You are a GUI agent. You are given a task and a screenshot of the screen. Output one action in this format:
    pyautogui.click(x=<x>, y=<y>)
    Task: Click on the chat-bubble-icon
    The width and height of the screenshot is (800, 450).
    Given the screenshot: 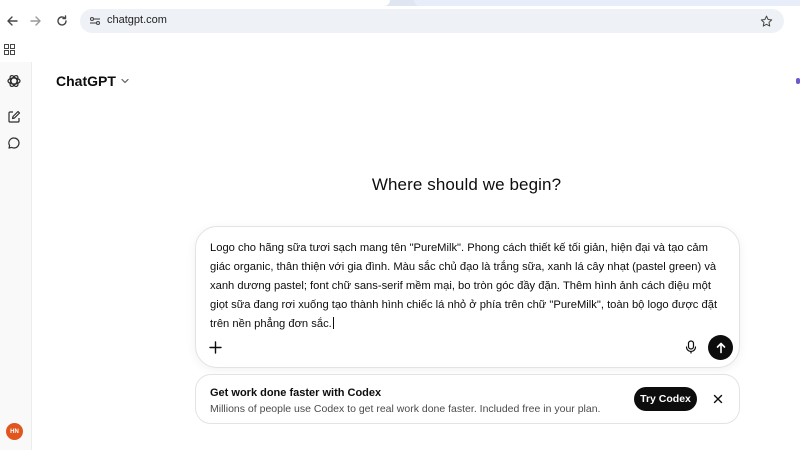 What is the action you would take?
    pyautogui.click(x=14, y=143)
    